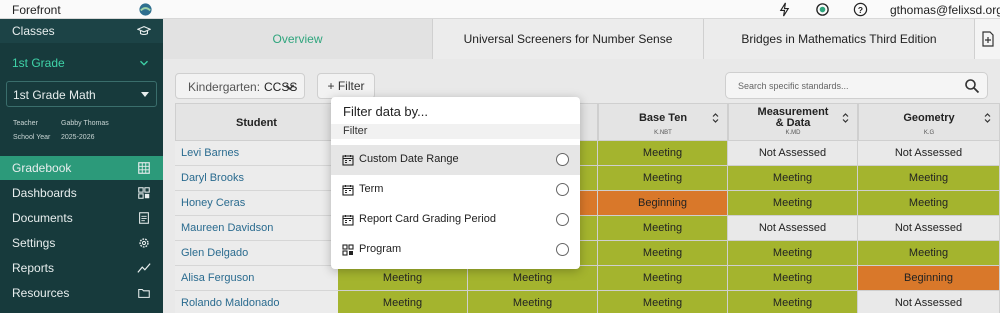 The height and width of the screenshot is (313, 1000). What do you see at coordinates (455, 160) in the screenshot?
I see `filter-option-custom-date-range: Custom Date Range` at bounding box center [455, 160].